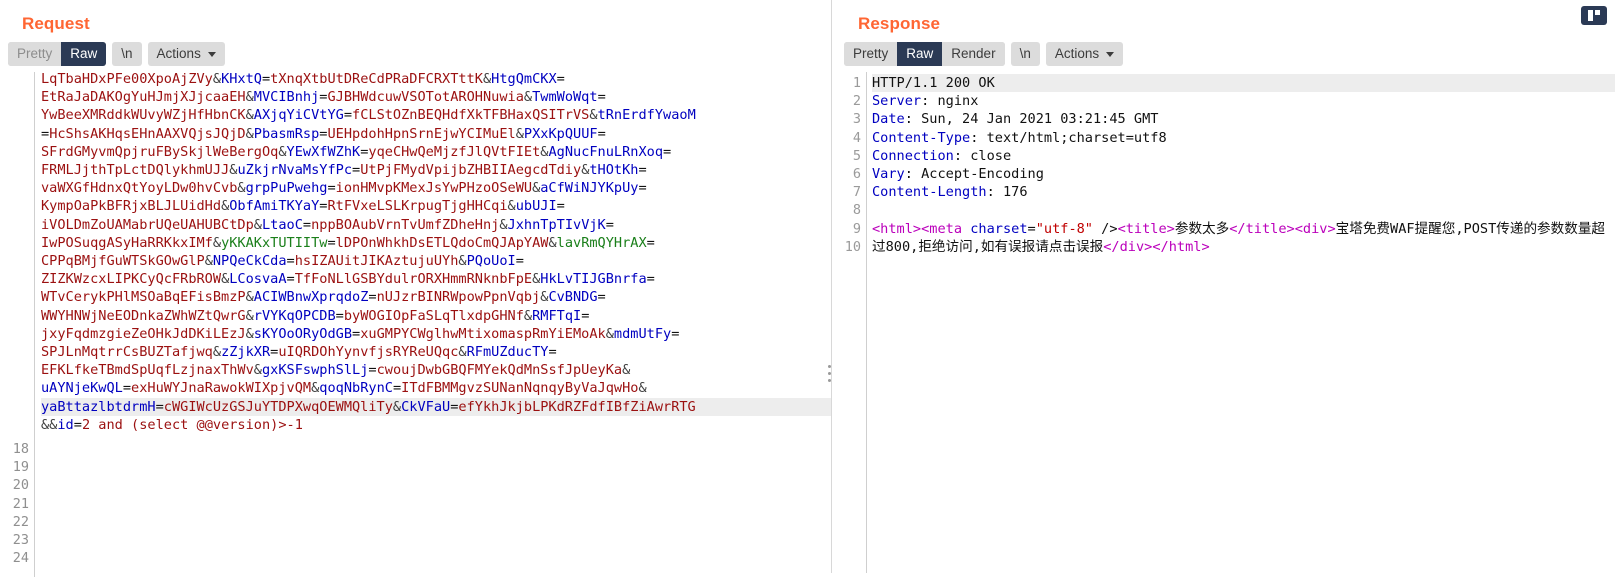 The width and height of the screenshot is (1615, 577). What do you see at coordinates (849, 322) in the screenshot?
I see `response-gutter: 1 2 3 4 5 6 7 8 9 10` at bounding box center [849, 322].